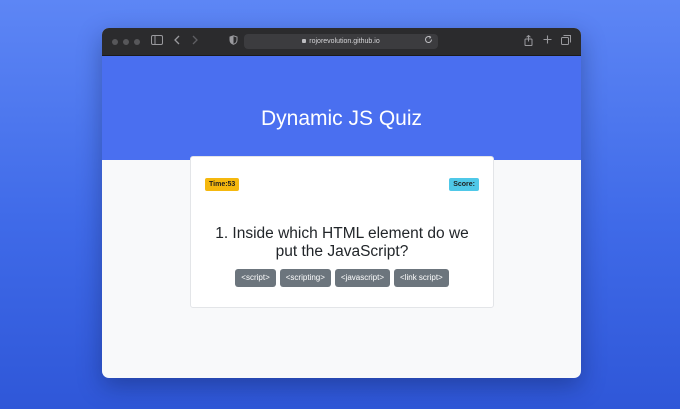 The height and width of the screenshot is (409, 680). What do you see at coordinates (547, 41) in the screenshot?
I see `new-tab-icon` at bounding box center [547, 41].